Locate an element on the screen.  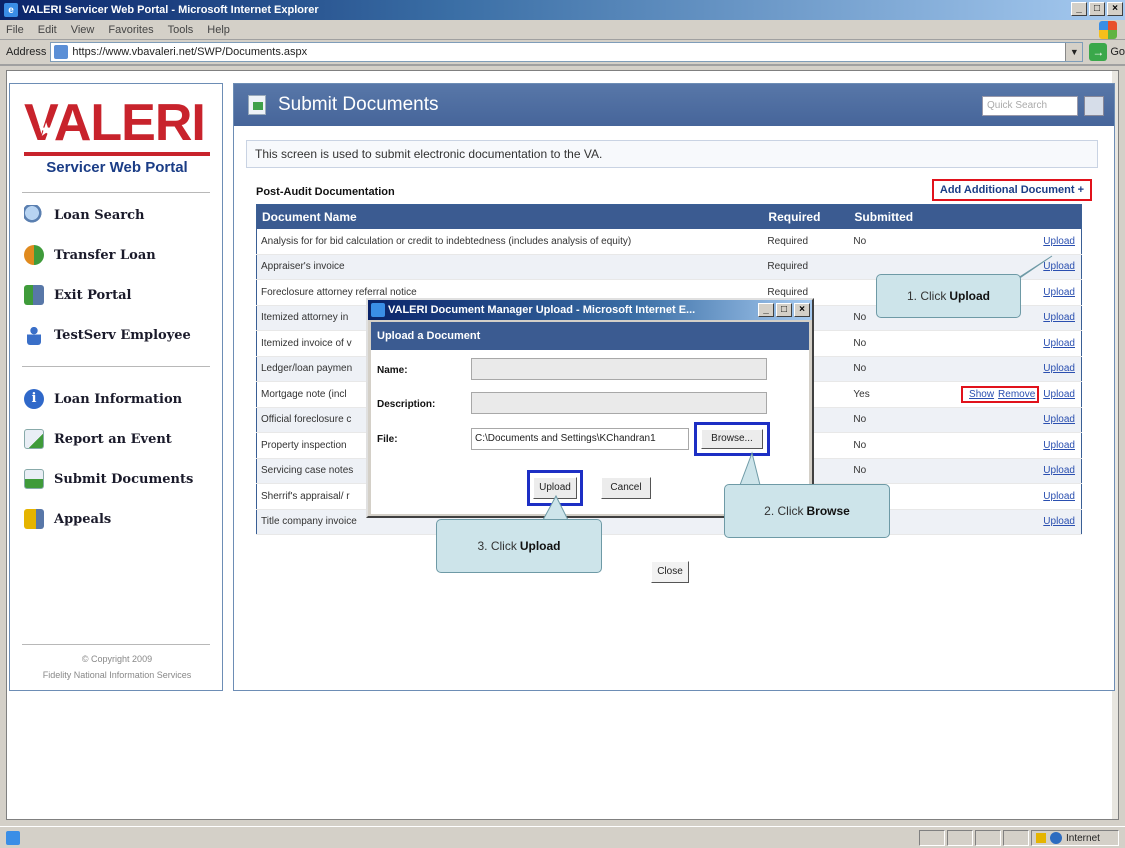
status-panel is located at coordinates (932, 838).